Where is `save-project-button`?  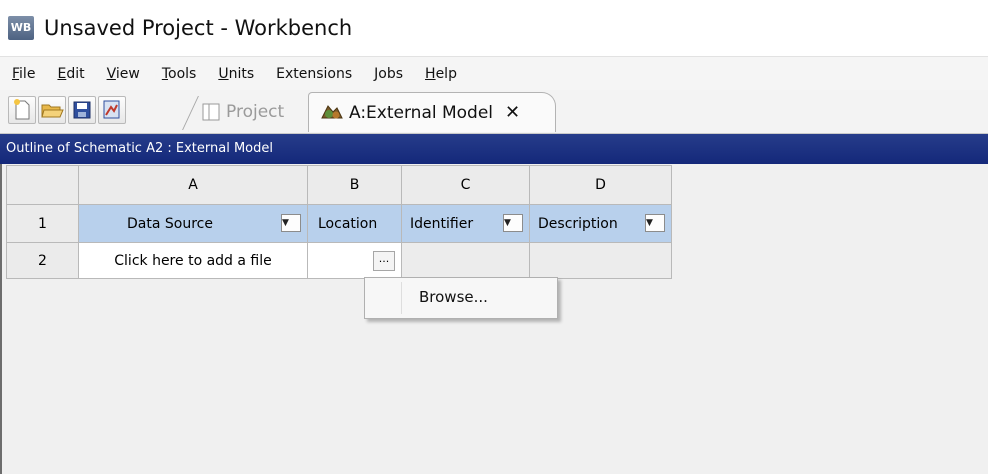 save-project-button is located at coordinates (82, 110).